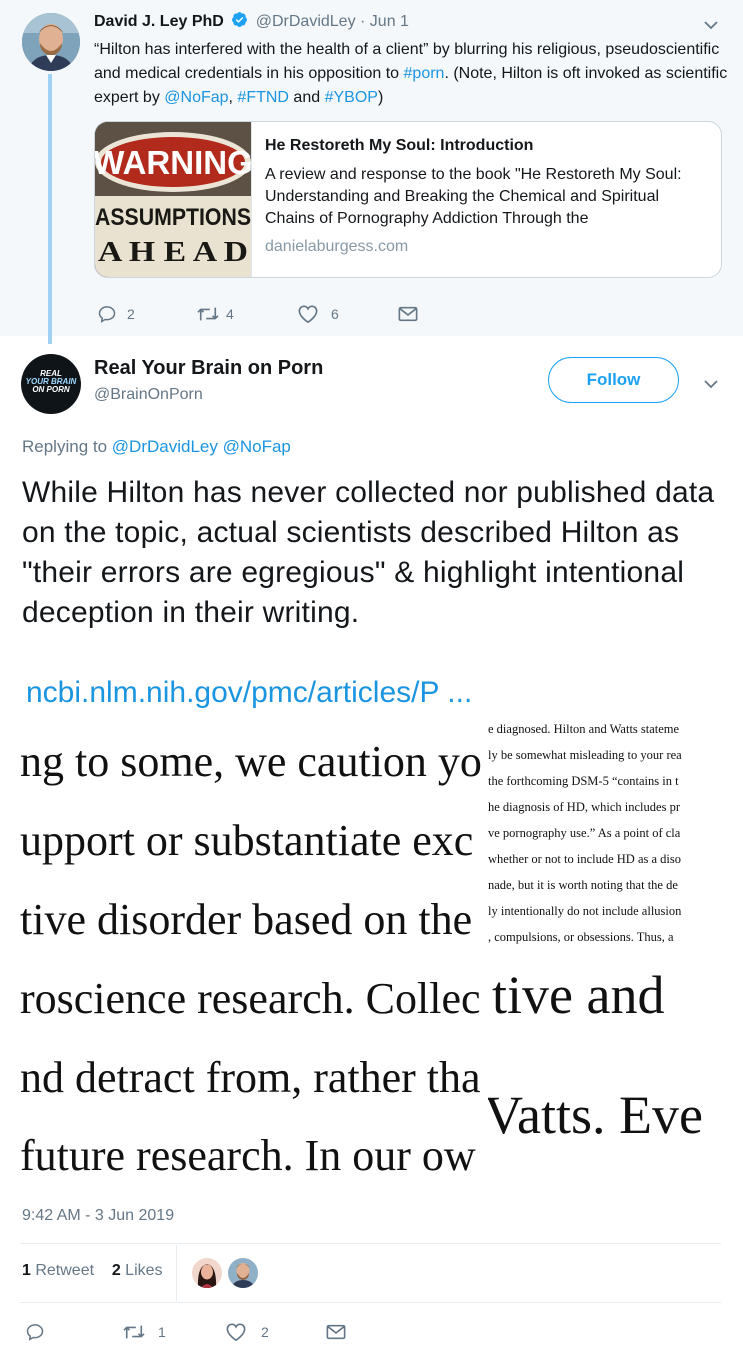  I want to click on avatar-photo, so click(51, 42).